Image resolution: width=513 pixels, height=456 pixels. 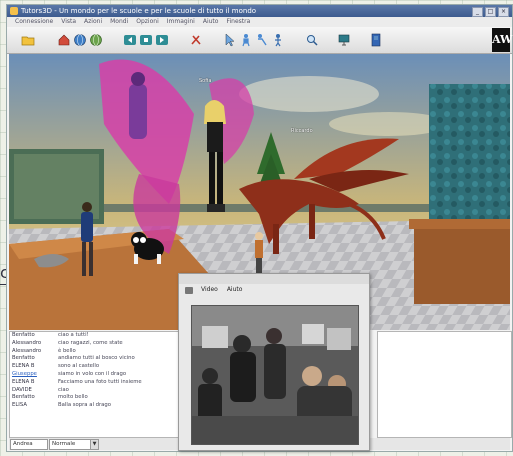 What do you see at coordinates (503, 12) in the screenshot?
I see `close-button: ×` at bounding box center [503, 12].